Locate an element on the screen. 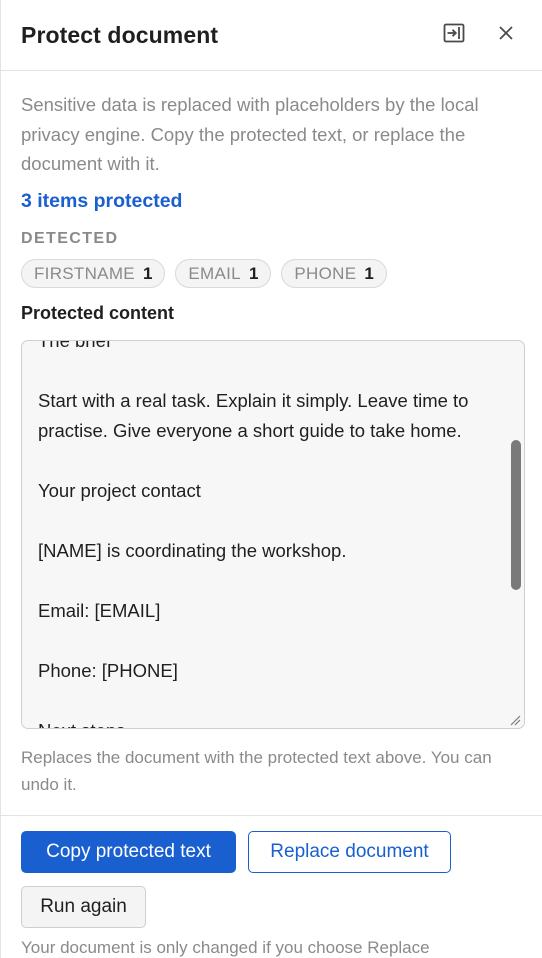  chip-email: EMAIL 1 is located at coordinates (223, 273).